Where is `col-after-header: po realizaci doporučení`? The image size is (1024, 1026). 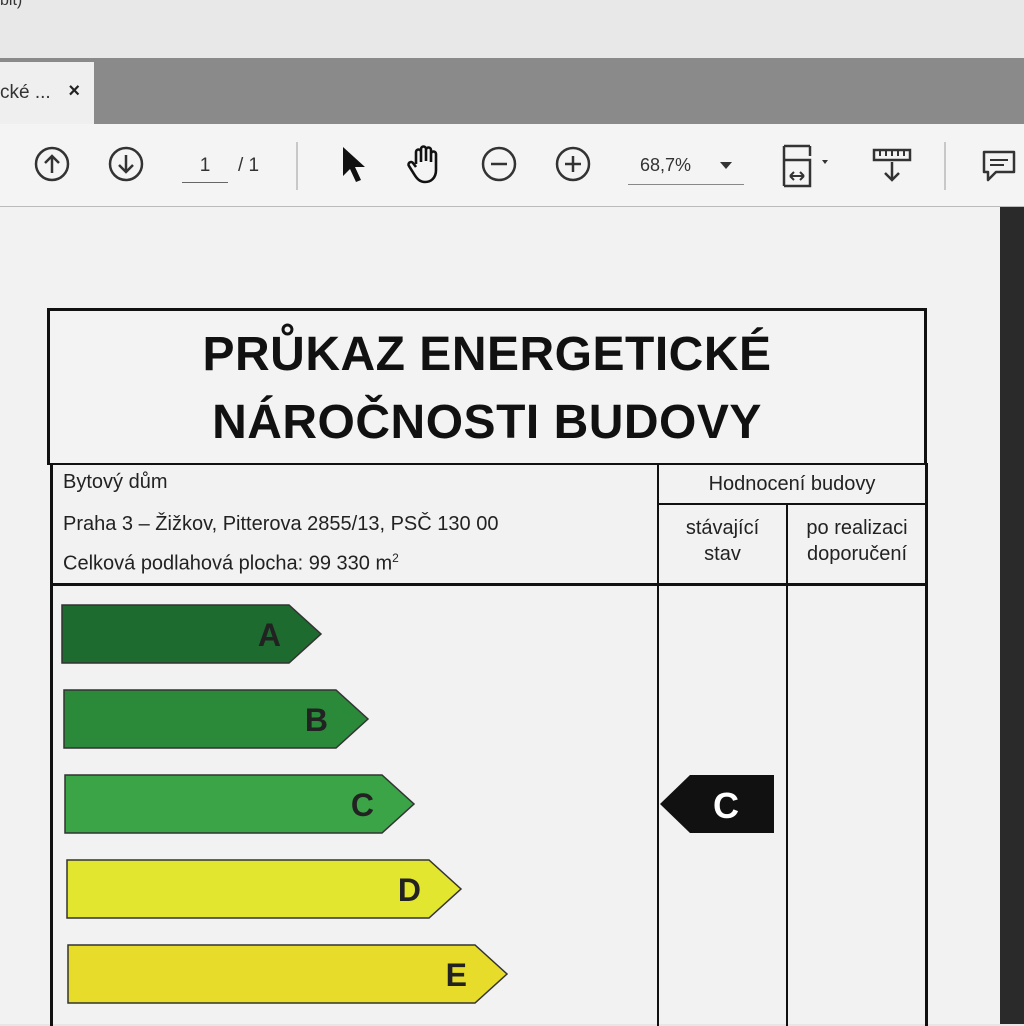 col-after-header: po realizaci doporučení is located at coordinates (857, 541).